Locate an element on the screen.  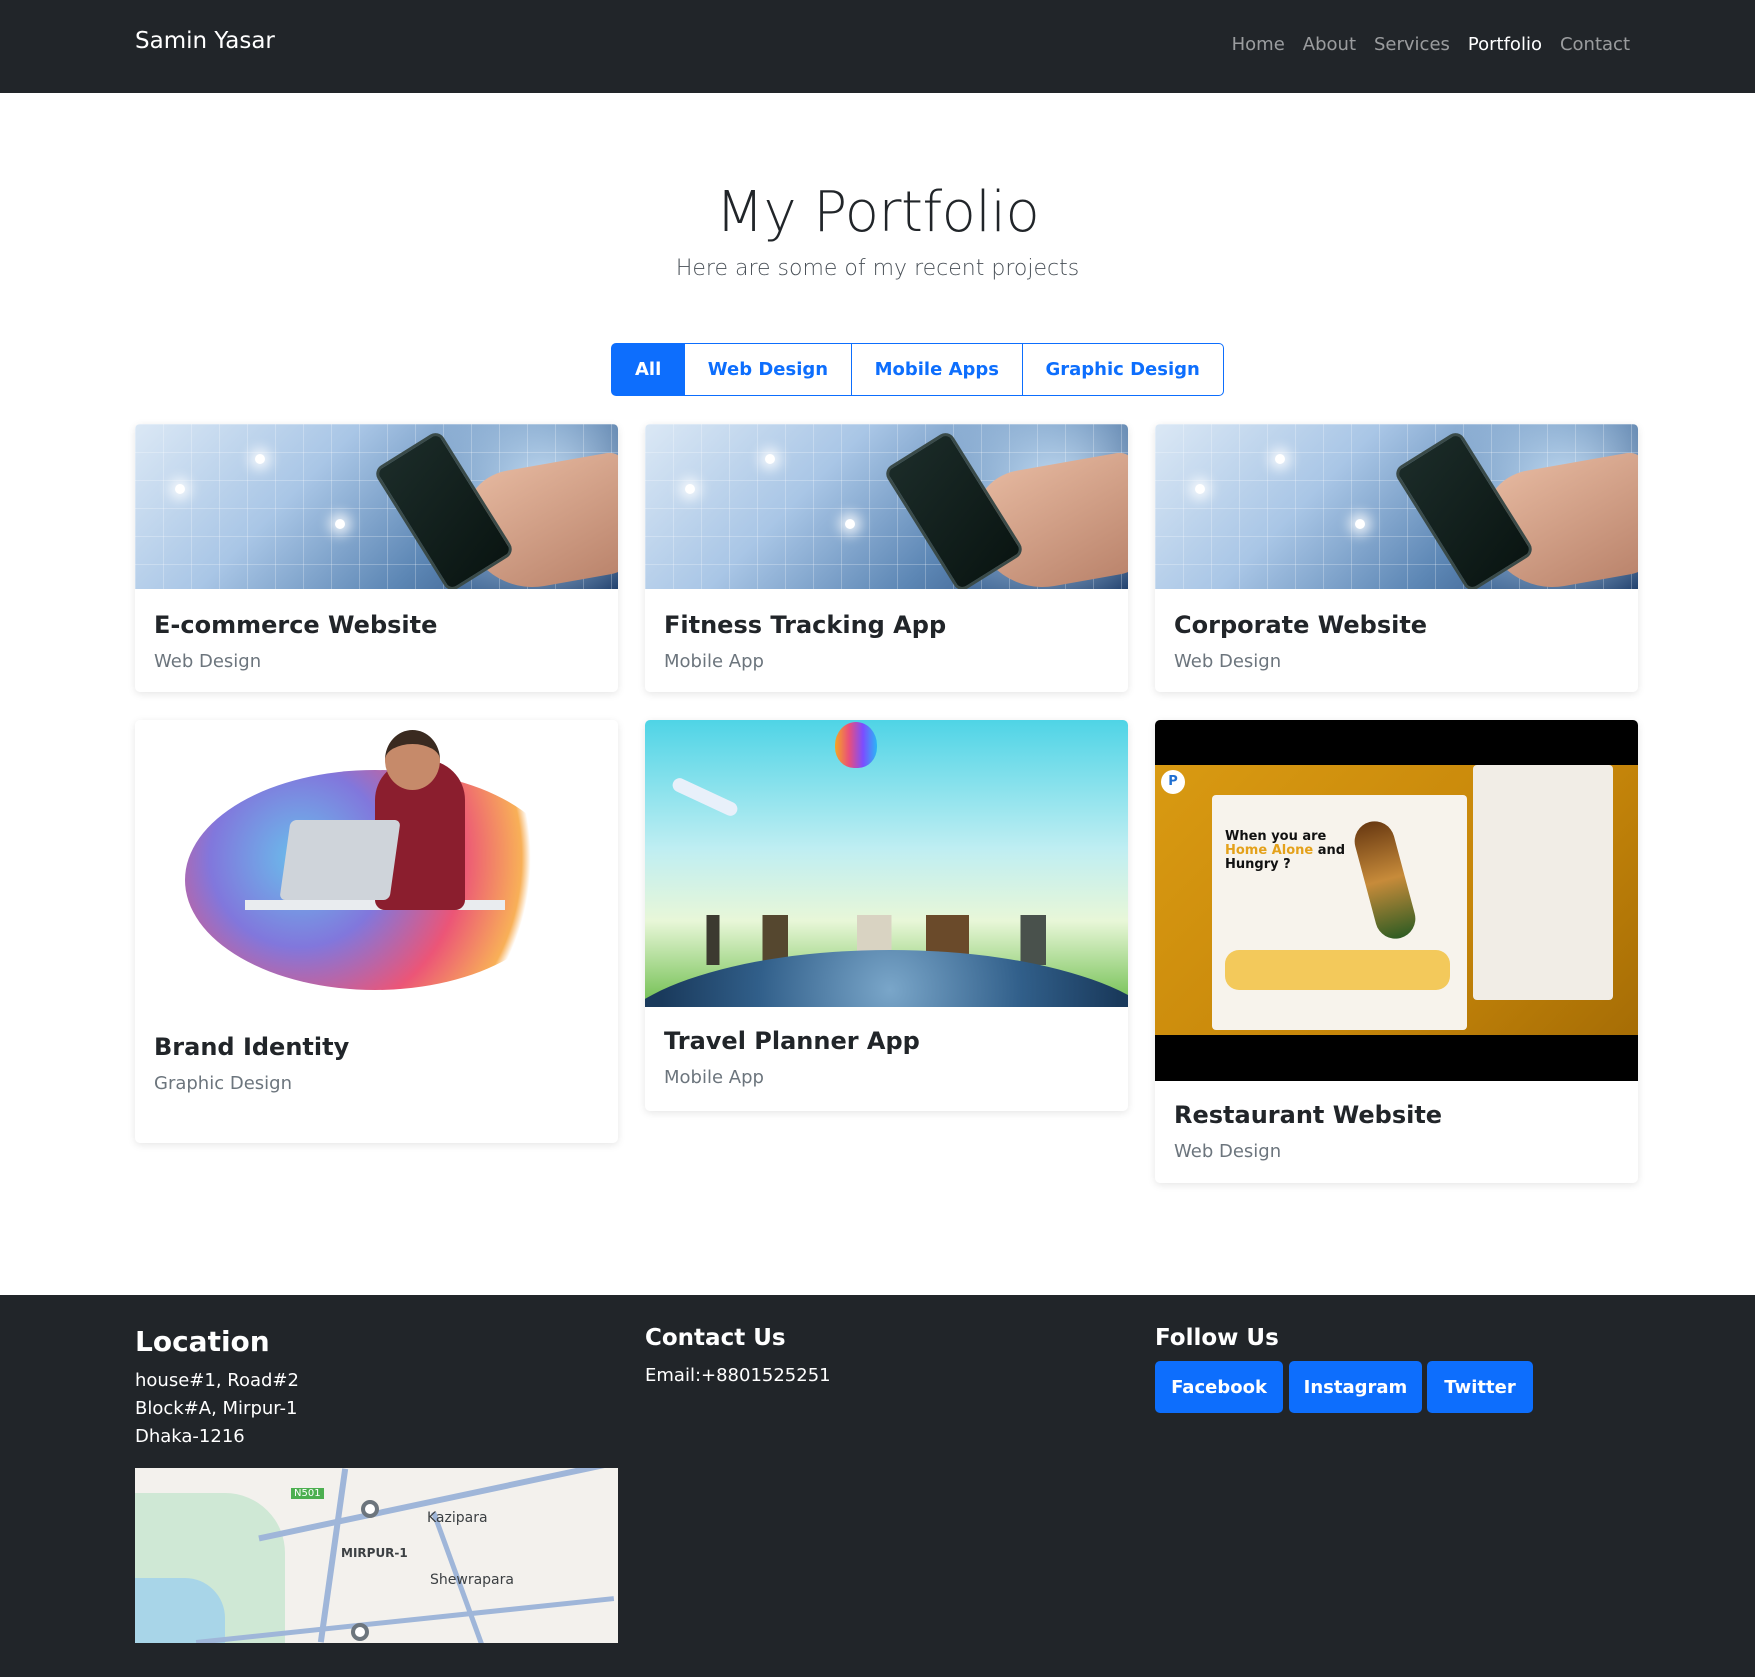
restaurant-headline: When you are Home Alone and Hungry ? is located at coordinates (1285, 850).